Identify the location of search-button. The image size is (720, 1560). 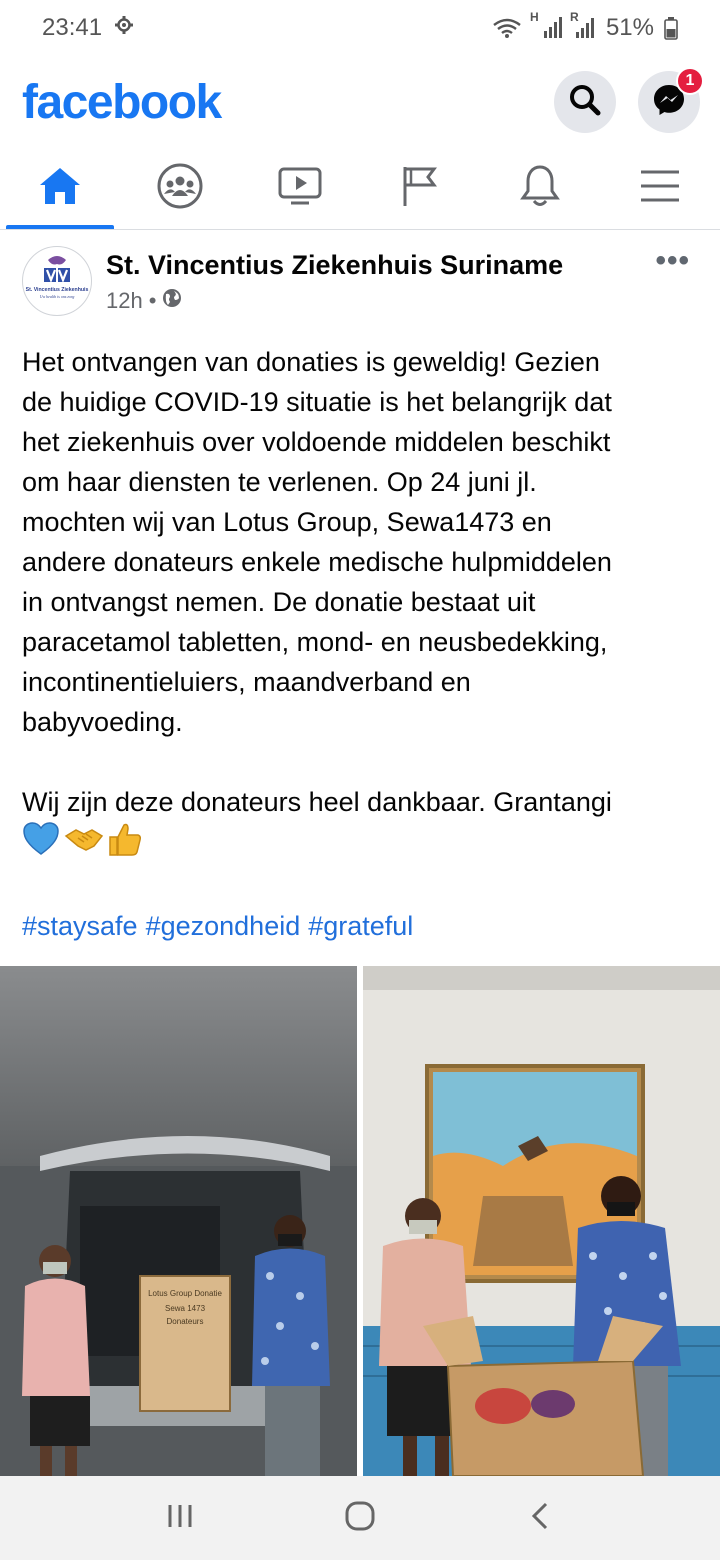
(585, 102).